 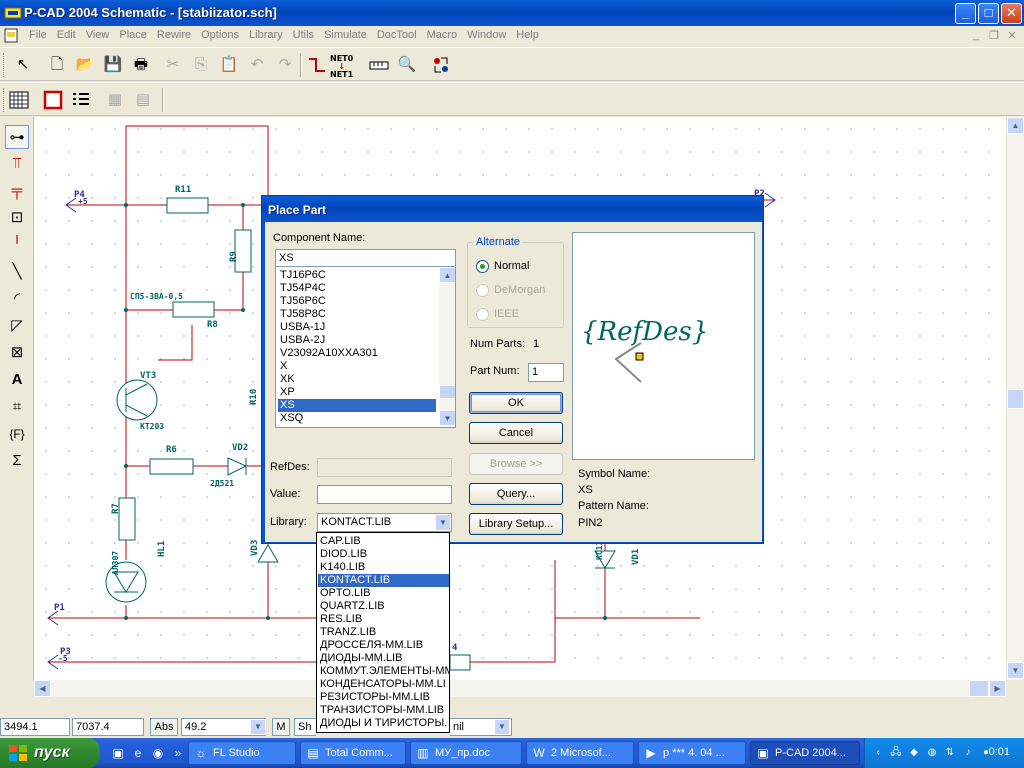 I want to click on place-arc-icon: ◜, so click(x=17, y=299).